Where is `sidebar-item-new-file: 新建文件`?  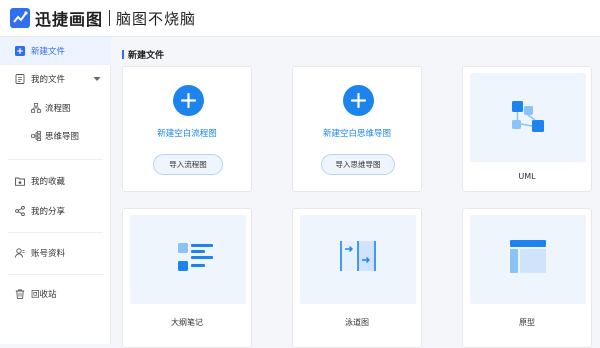
sidebar-item-new-file: 新建文件 is located at coordinates (55, 51).